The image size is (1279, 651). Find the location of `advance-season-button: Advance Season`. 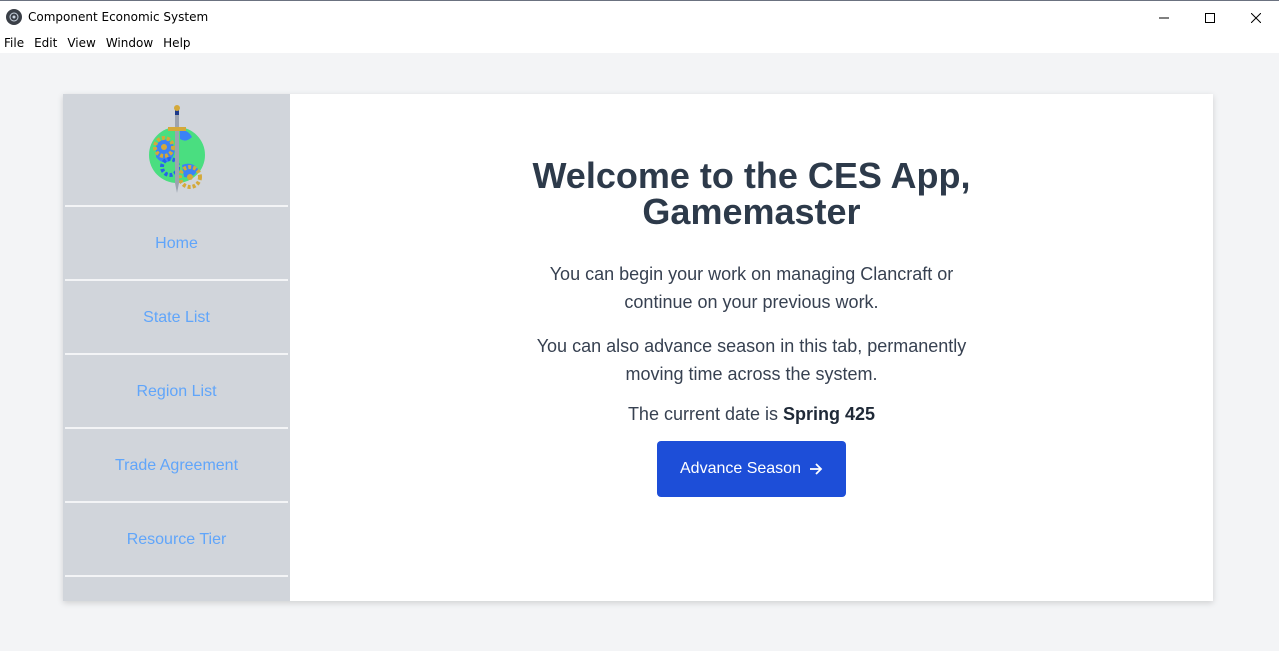

advance-season-button: Advance Season is located at coordinates (751, 469).